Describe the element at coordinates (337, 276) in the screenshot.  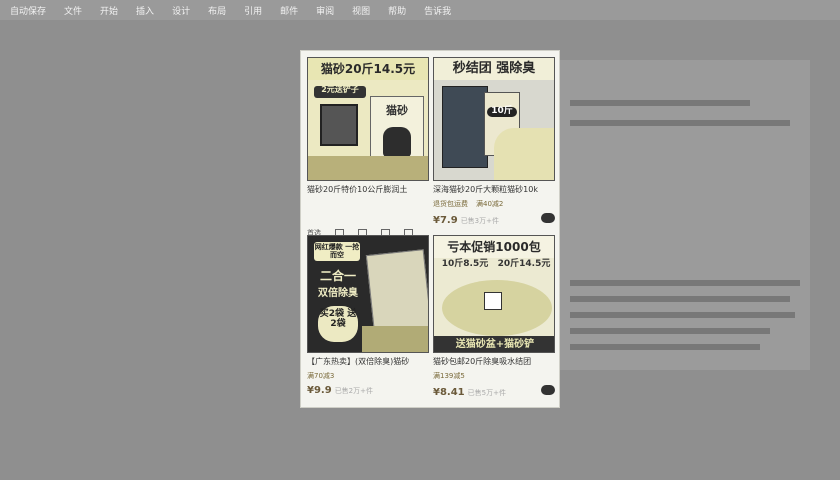
I see `feature-label: 二合一` at that location.